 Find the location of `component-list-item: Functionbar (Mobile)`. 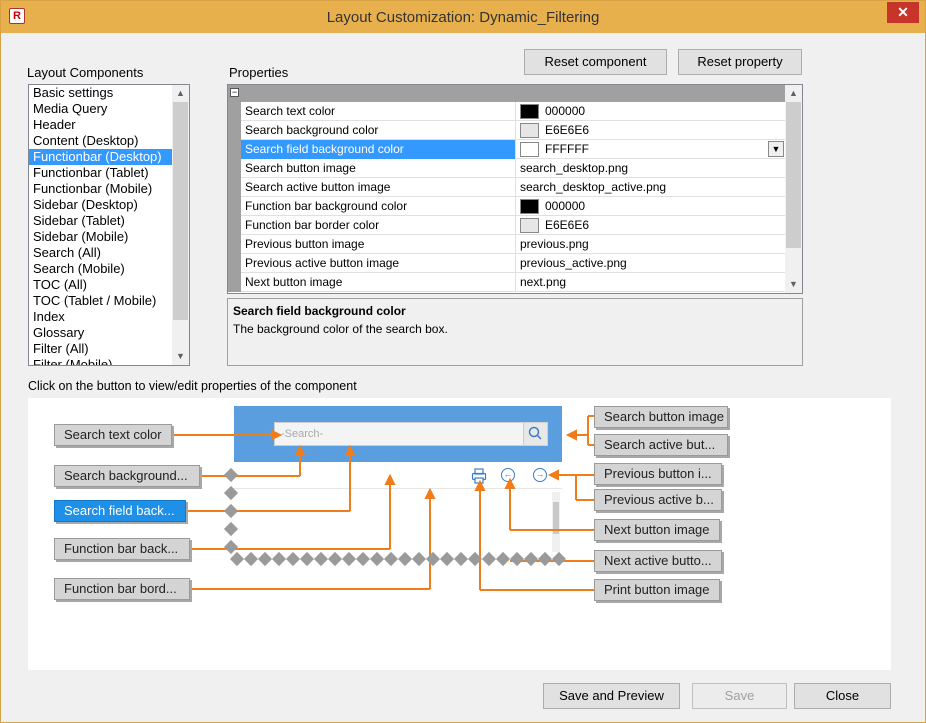

component-list-item: Functionbar (Mobile) is located at coordinates (109, 189).